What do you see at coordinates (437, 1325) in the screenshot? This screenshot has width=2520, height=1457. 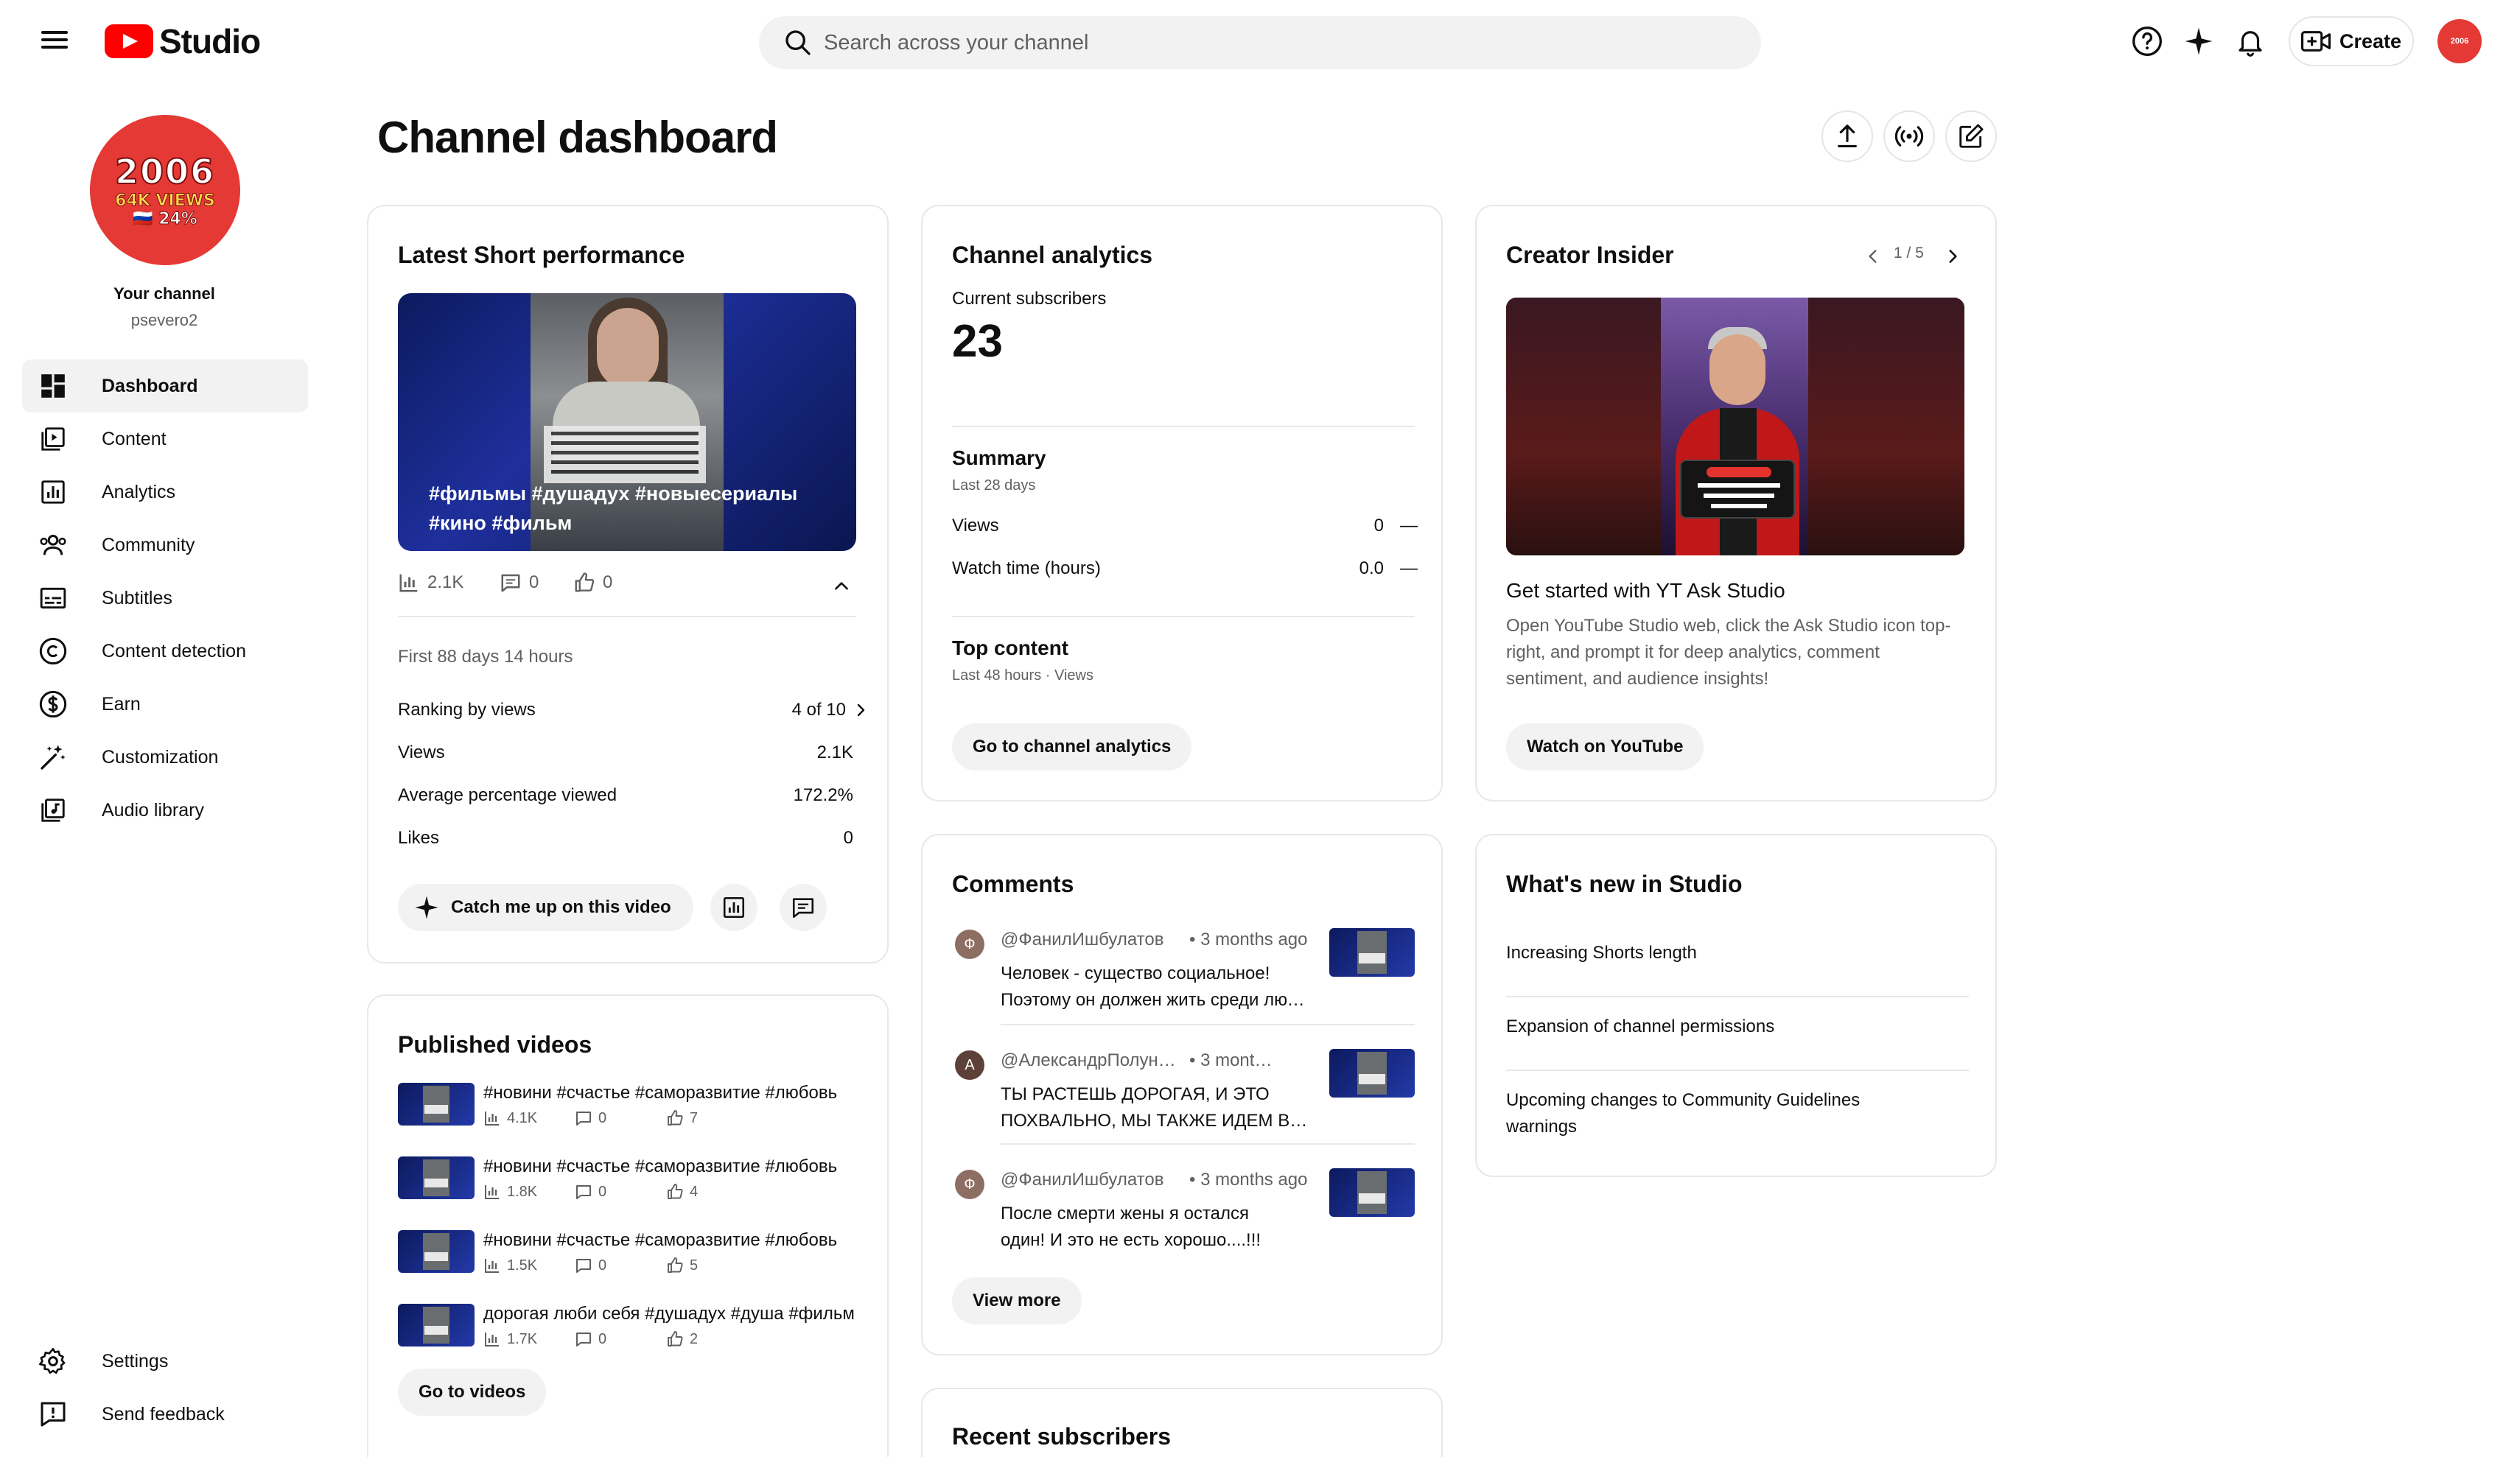 I see `video-thumbnail` at bounding box center [437, 1325].